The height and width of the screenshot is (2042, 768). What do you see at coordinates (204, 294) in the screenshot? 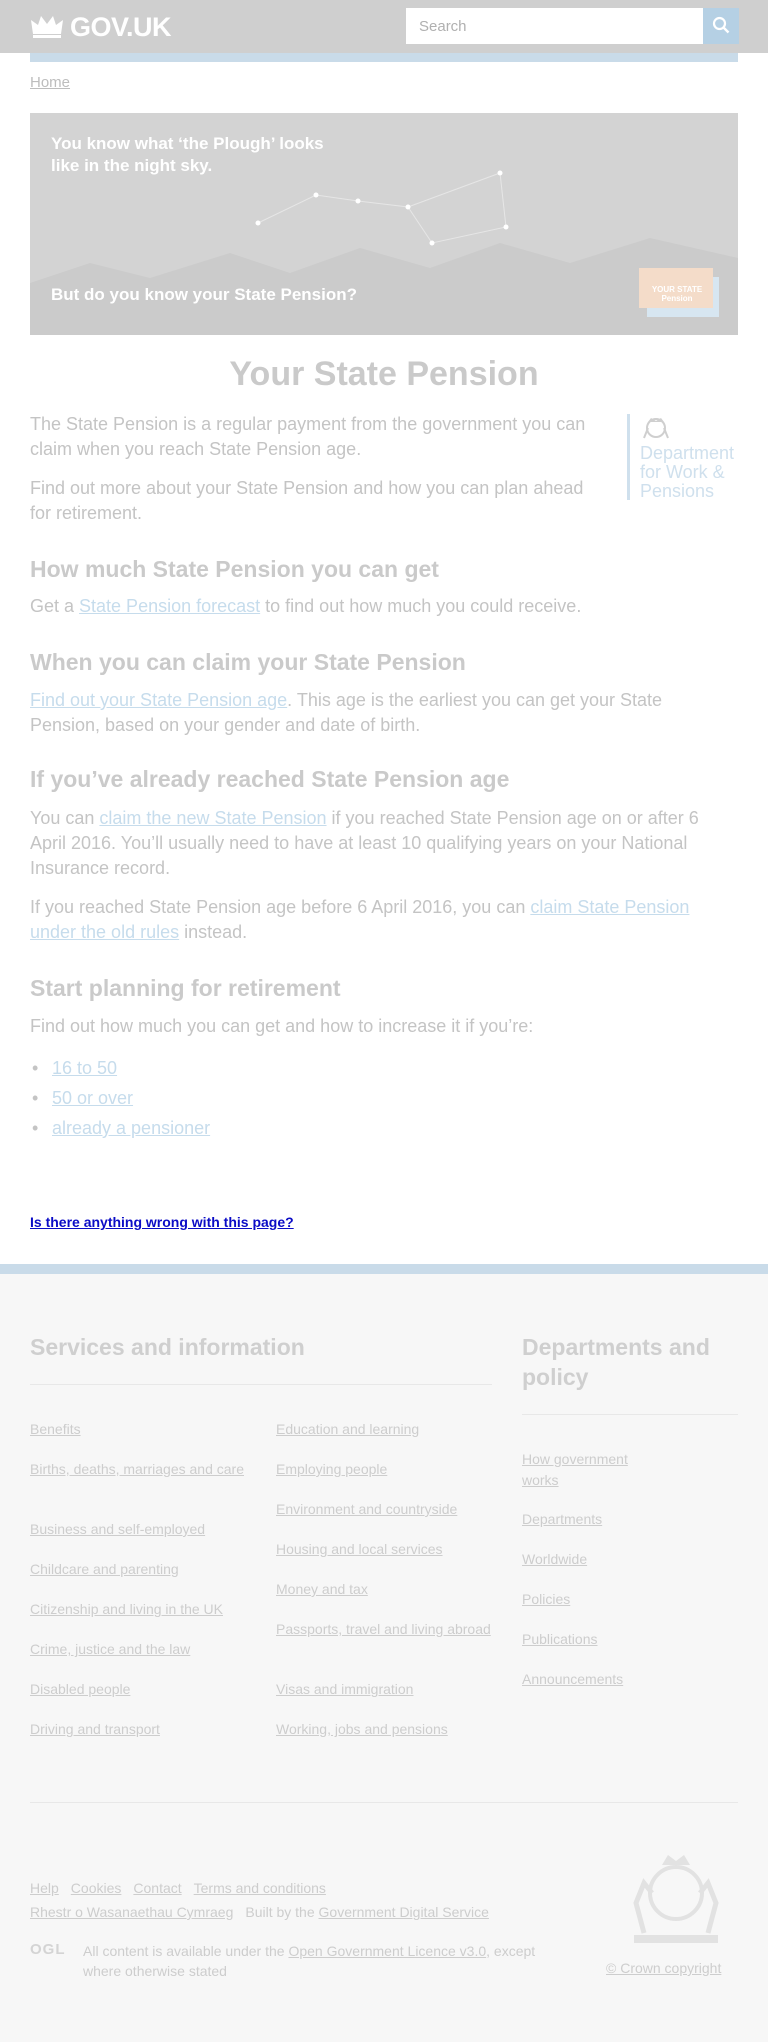
I see `hero-subheadline: But do you know your State Pension?` at bounding box center [204, 294].